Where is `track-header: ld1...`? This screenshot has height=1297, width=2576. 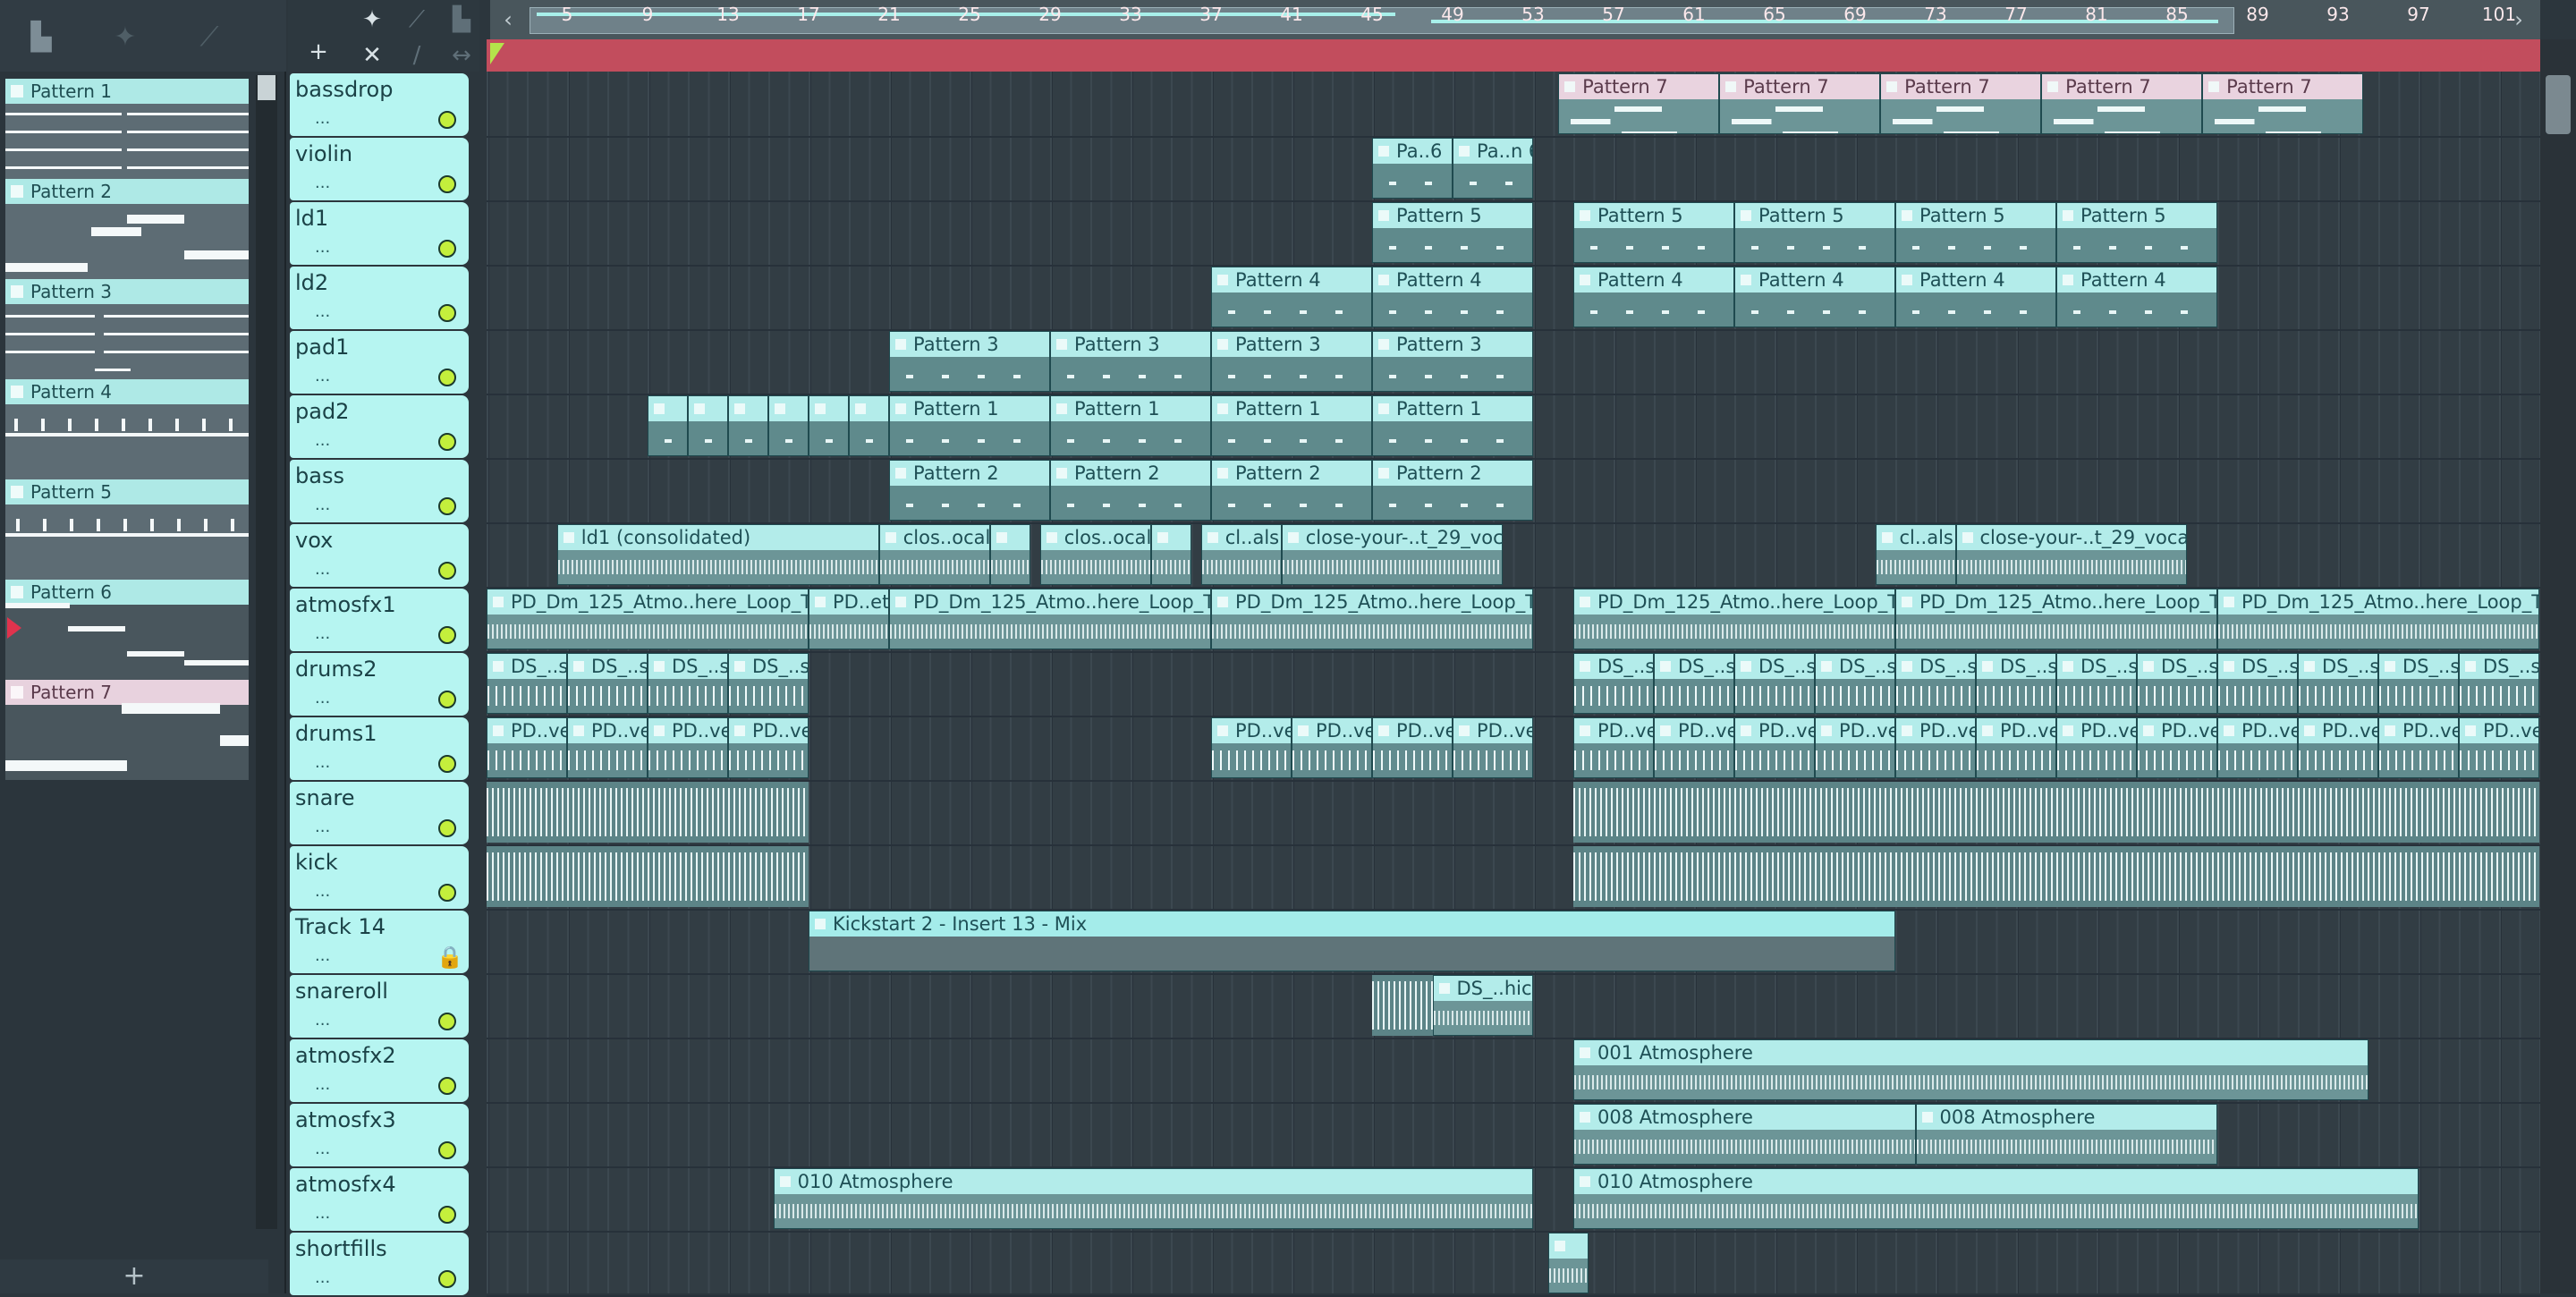
track-header: ld1... is located at coordinates (379, 233).